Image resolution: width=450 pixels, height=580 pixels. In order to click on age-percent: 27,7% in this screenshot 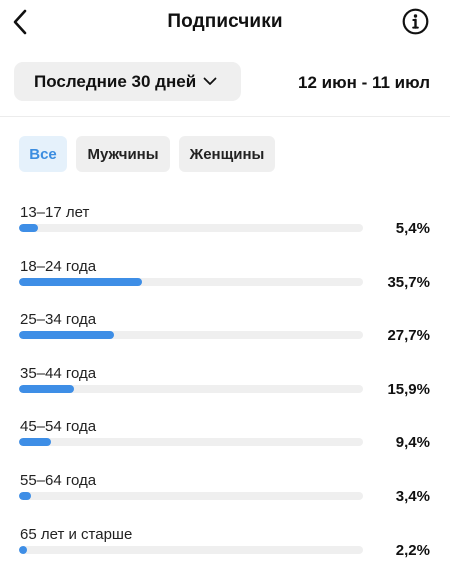, I will do `click(408, 336)`.